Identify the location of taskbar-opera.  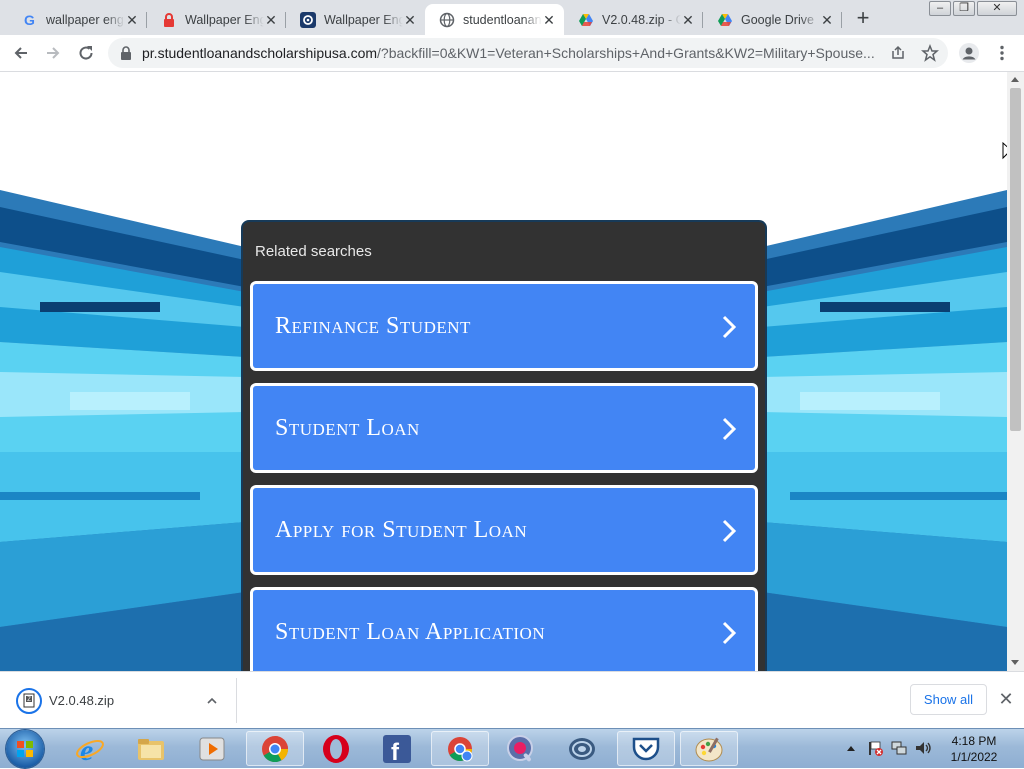
(336, 748).